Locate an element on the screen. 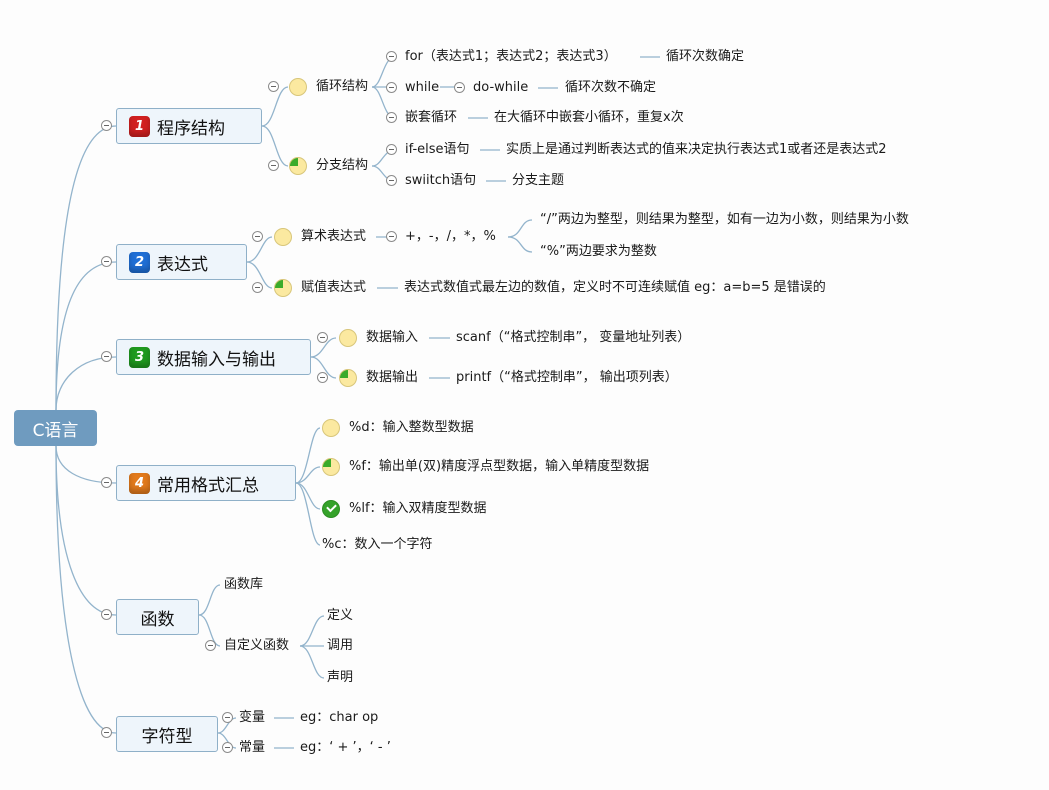 The height and width of the screenshot is (790, 1049). priority-4-icon: 4 is located at coordinates (139, 483).